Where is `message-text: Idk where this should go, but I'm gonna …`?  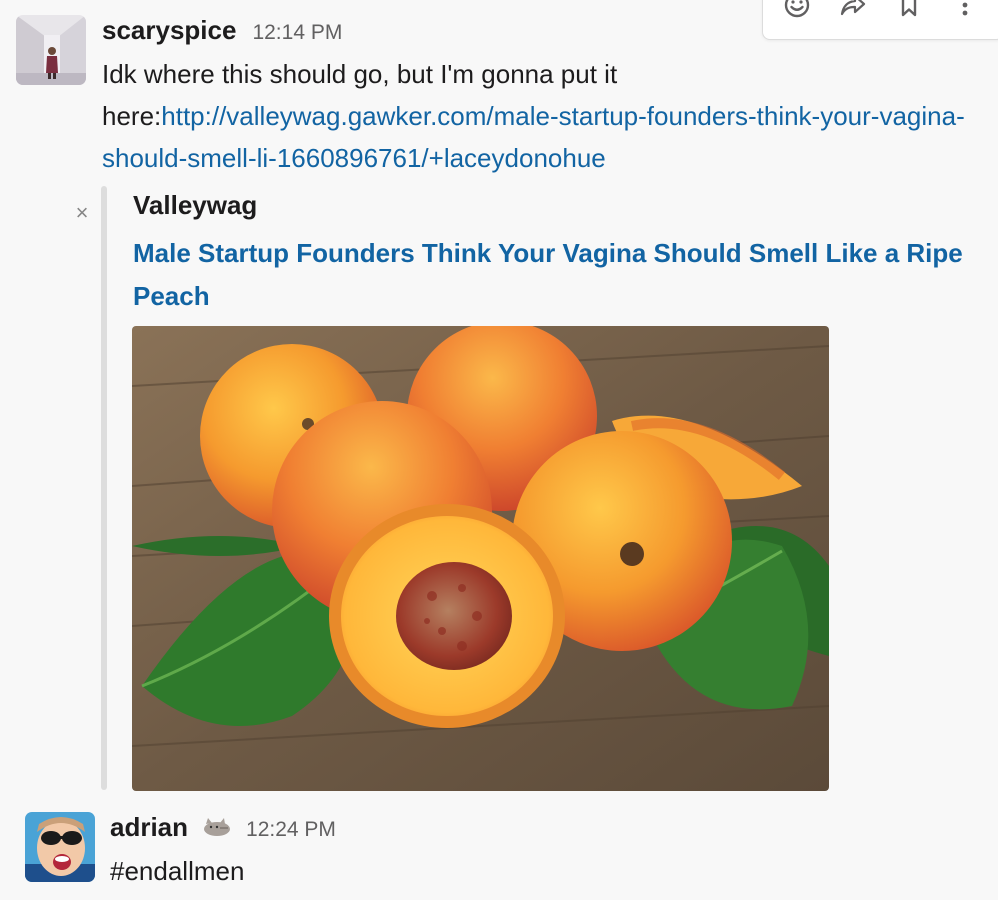
message-text: Idk where this should go, but I'm gonna … is located at coordinates (544, 116).